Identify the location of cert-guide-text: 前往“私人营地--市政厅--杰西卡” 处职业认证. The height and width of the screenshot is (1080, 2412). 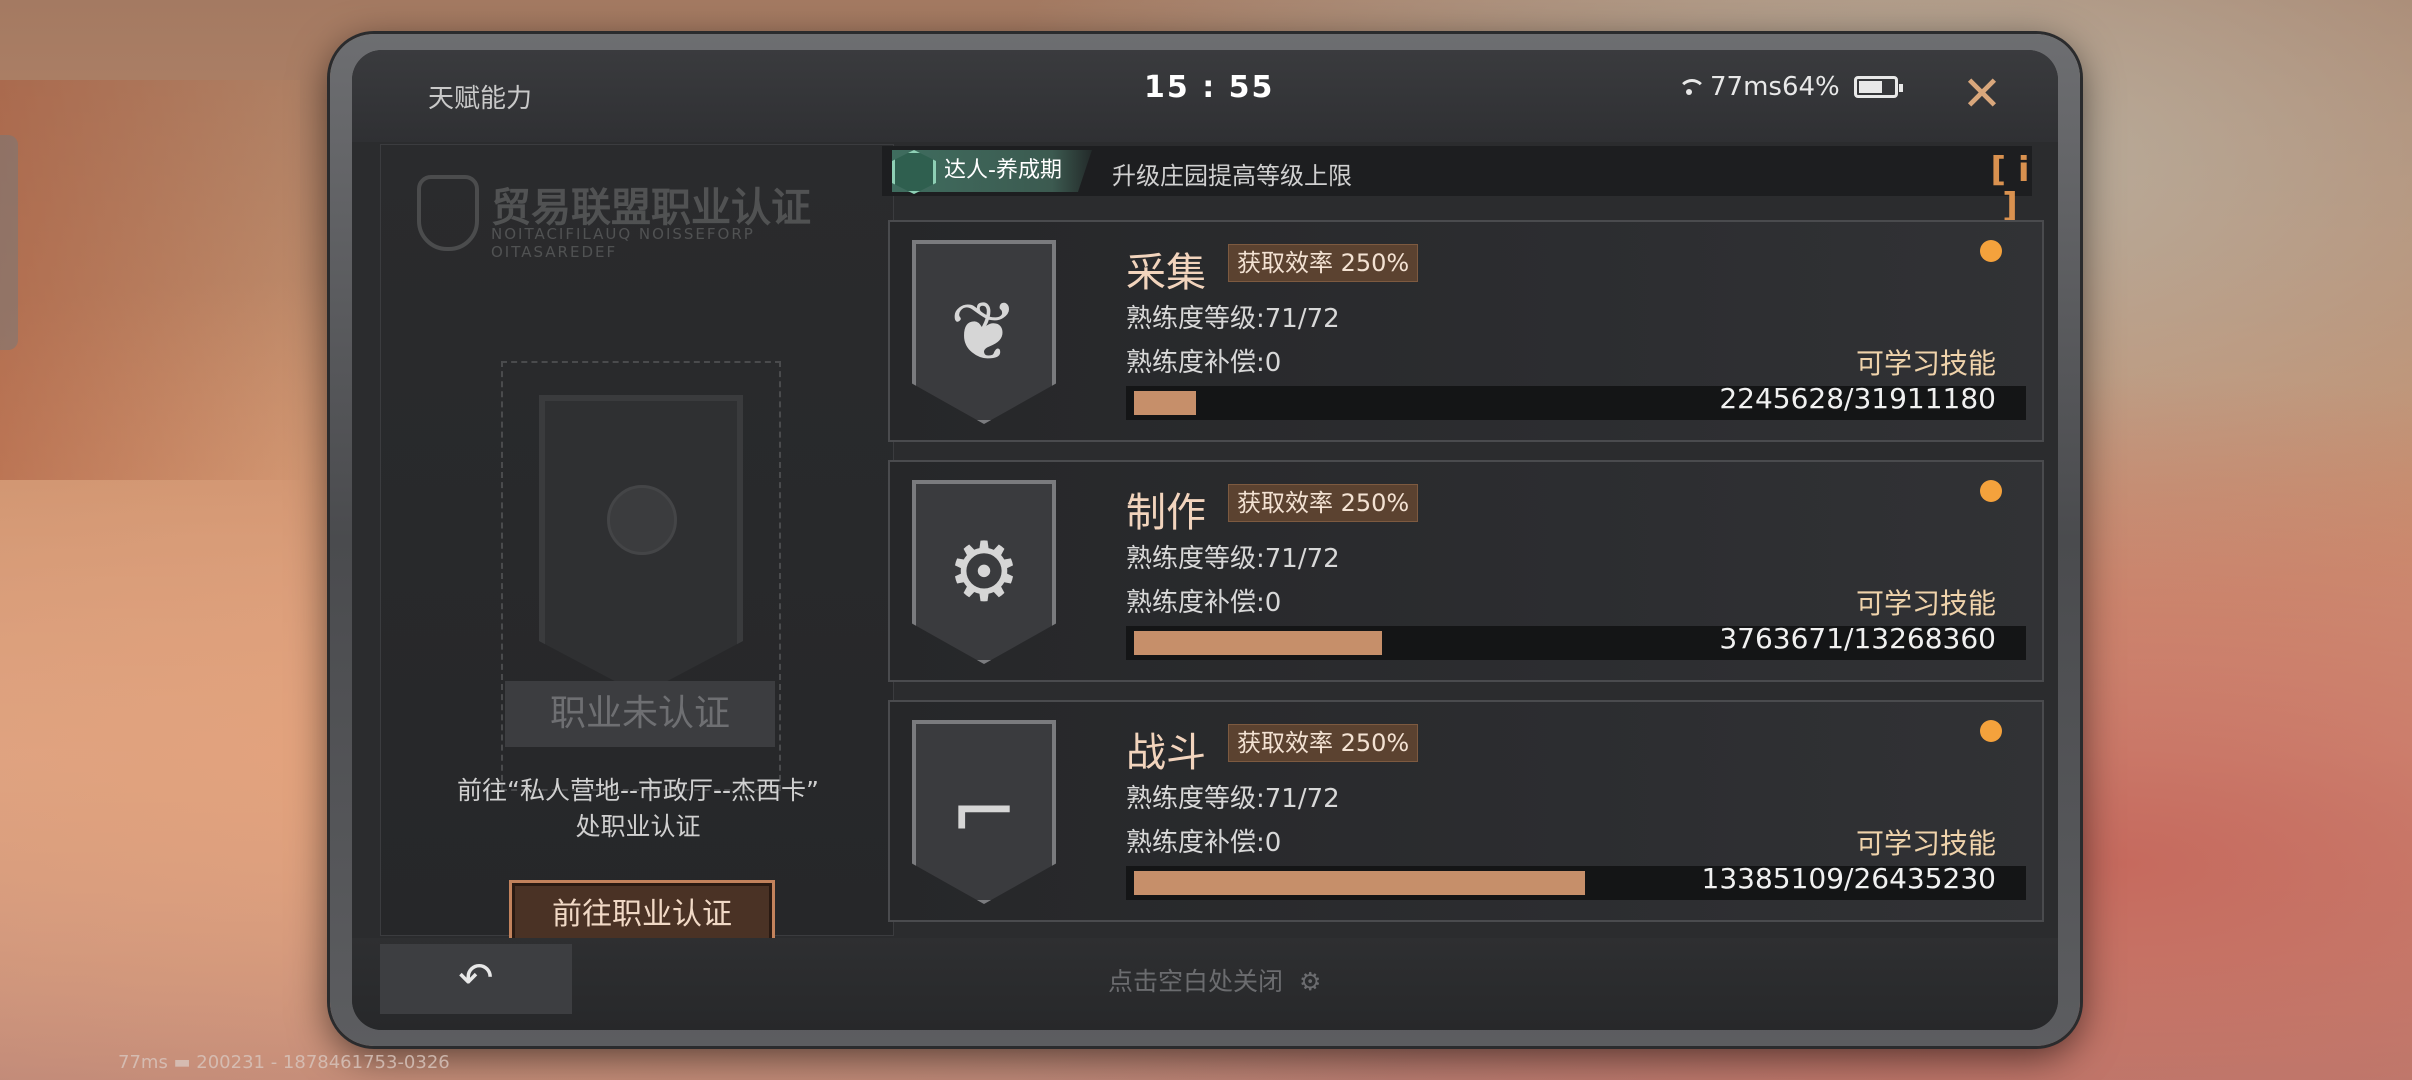
(638, 809).